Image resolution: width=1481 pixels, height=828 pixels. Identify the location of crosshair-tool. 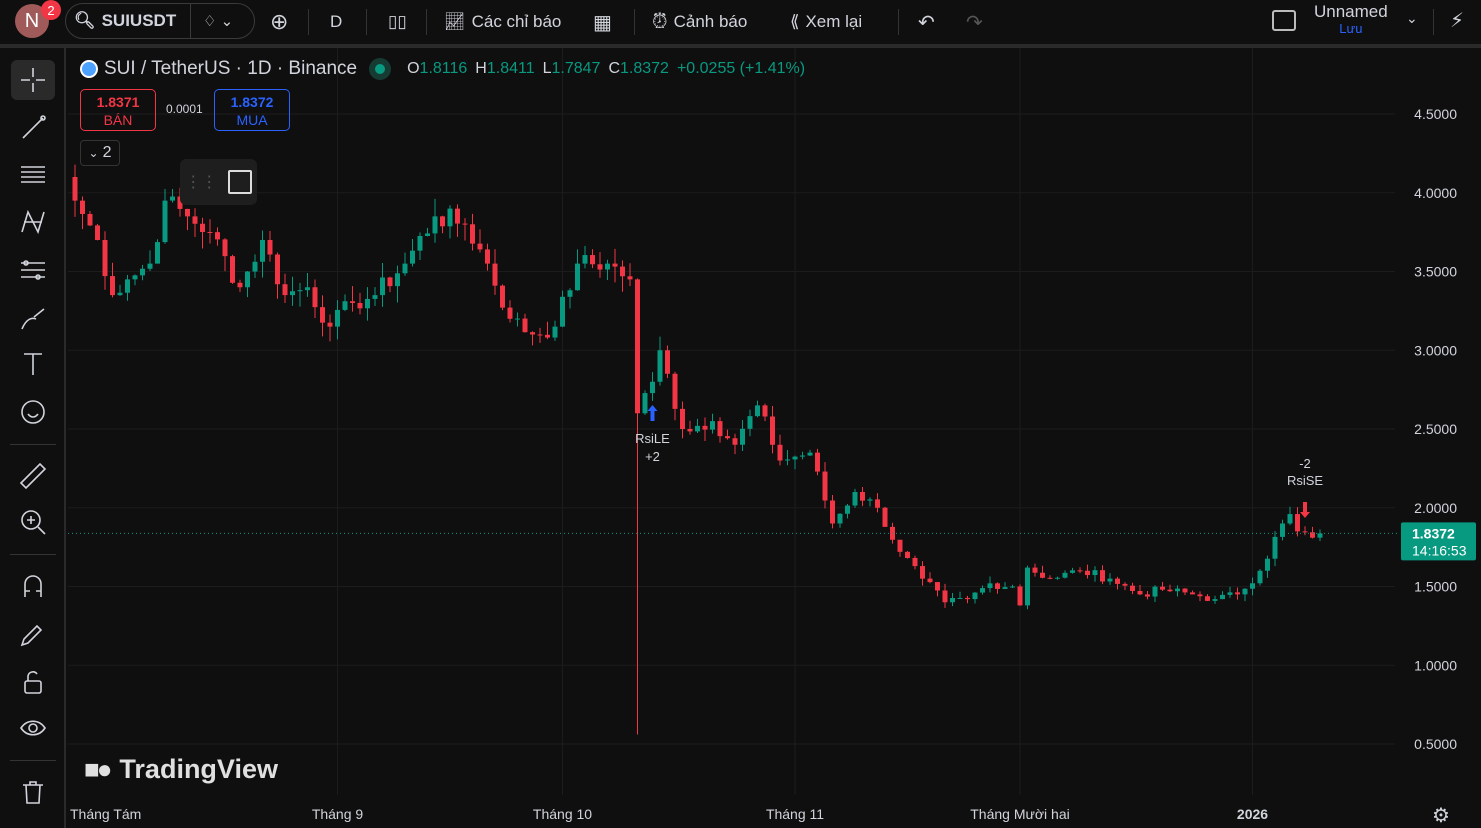
(33, 80).